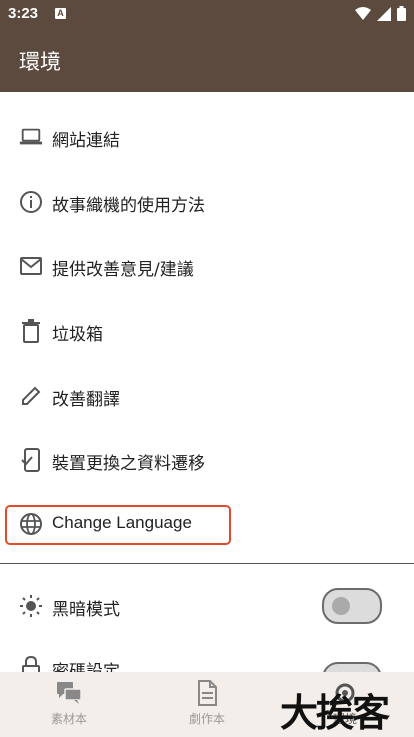  Describe the element at coordinates (207, 137) in the screenshot. I see `menu-item-website-links: 網站連結` at that location.